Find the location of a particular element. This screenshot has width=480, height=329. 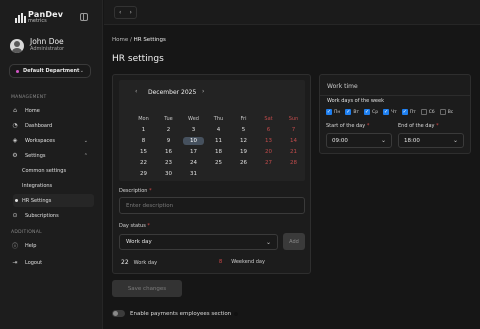

calendar-day: 3 is located at coordinates (193, 130).